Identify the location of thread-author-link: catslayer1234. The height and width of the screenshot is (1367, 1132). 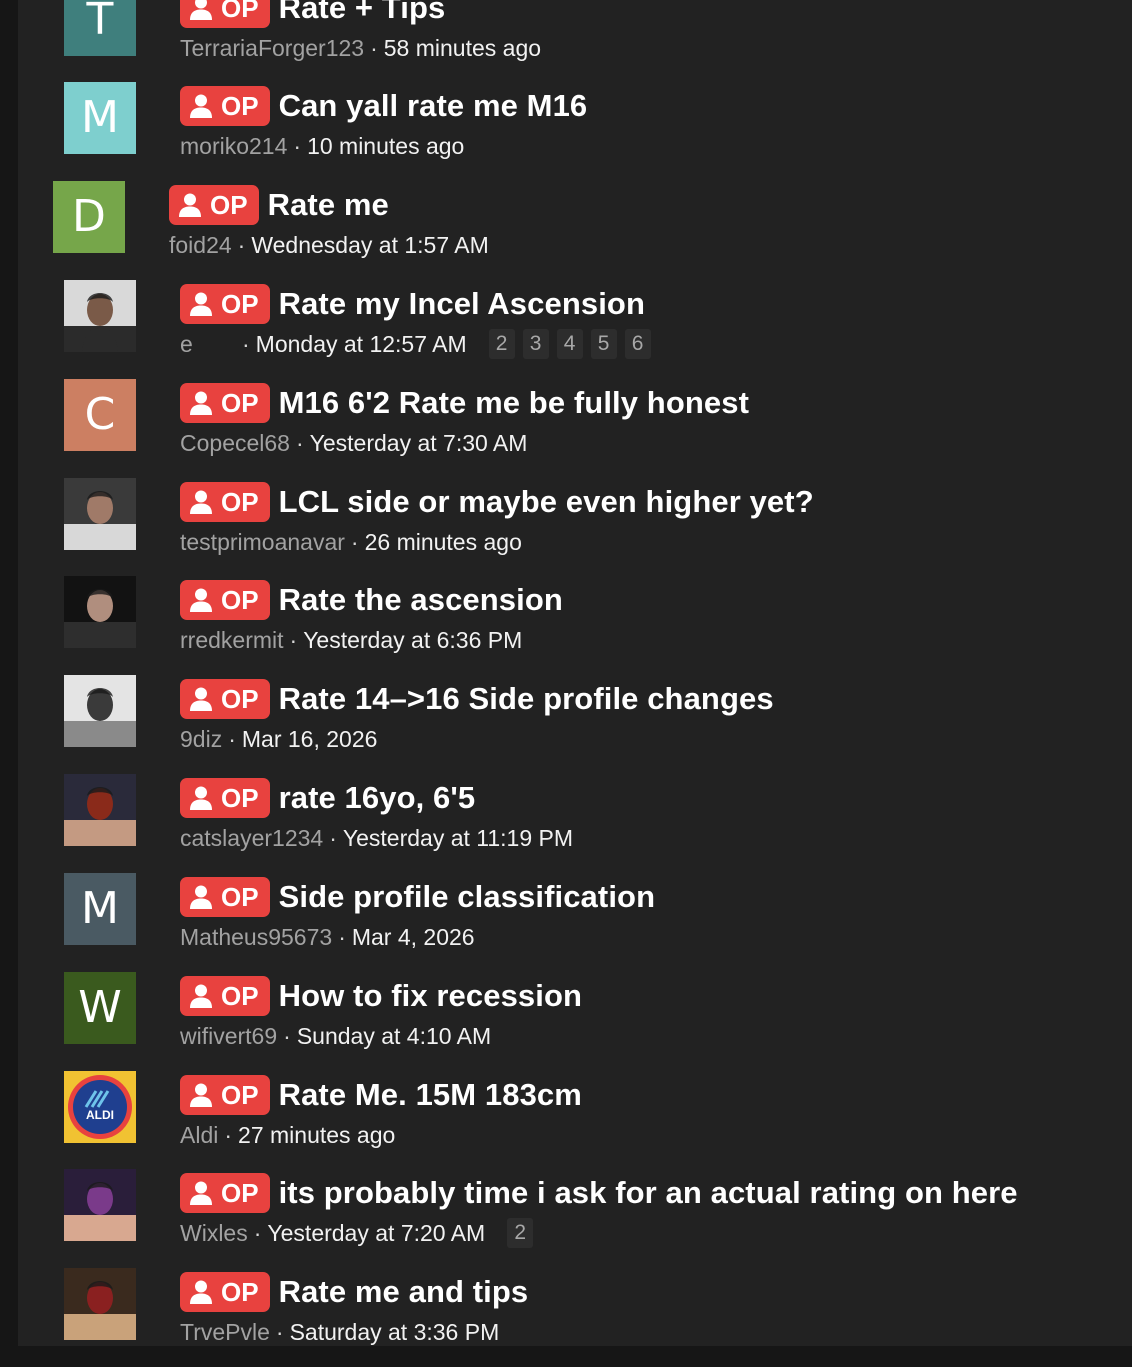
(251, 838).